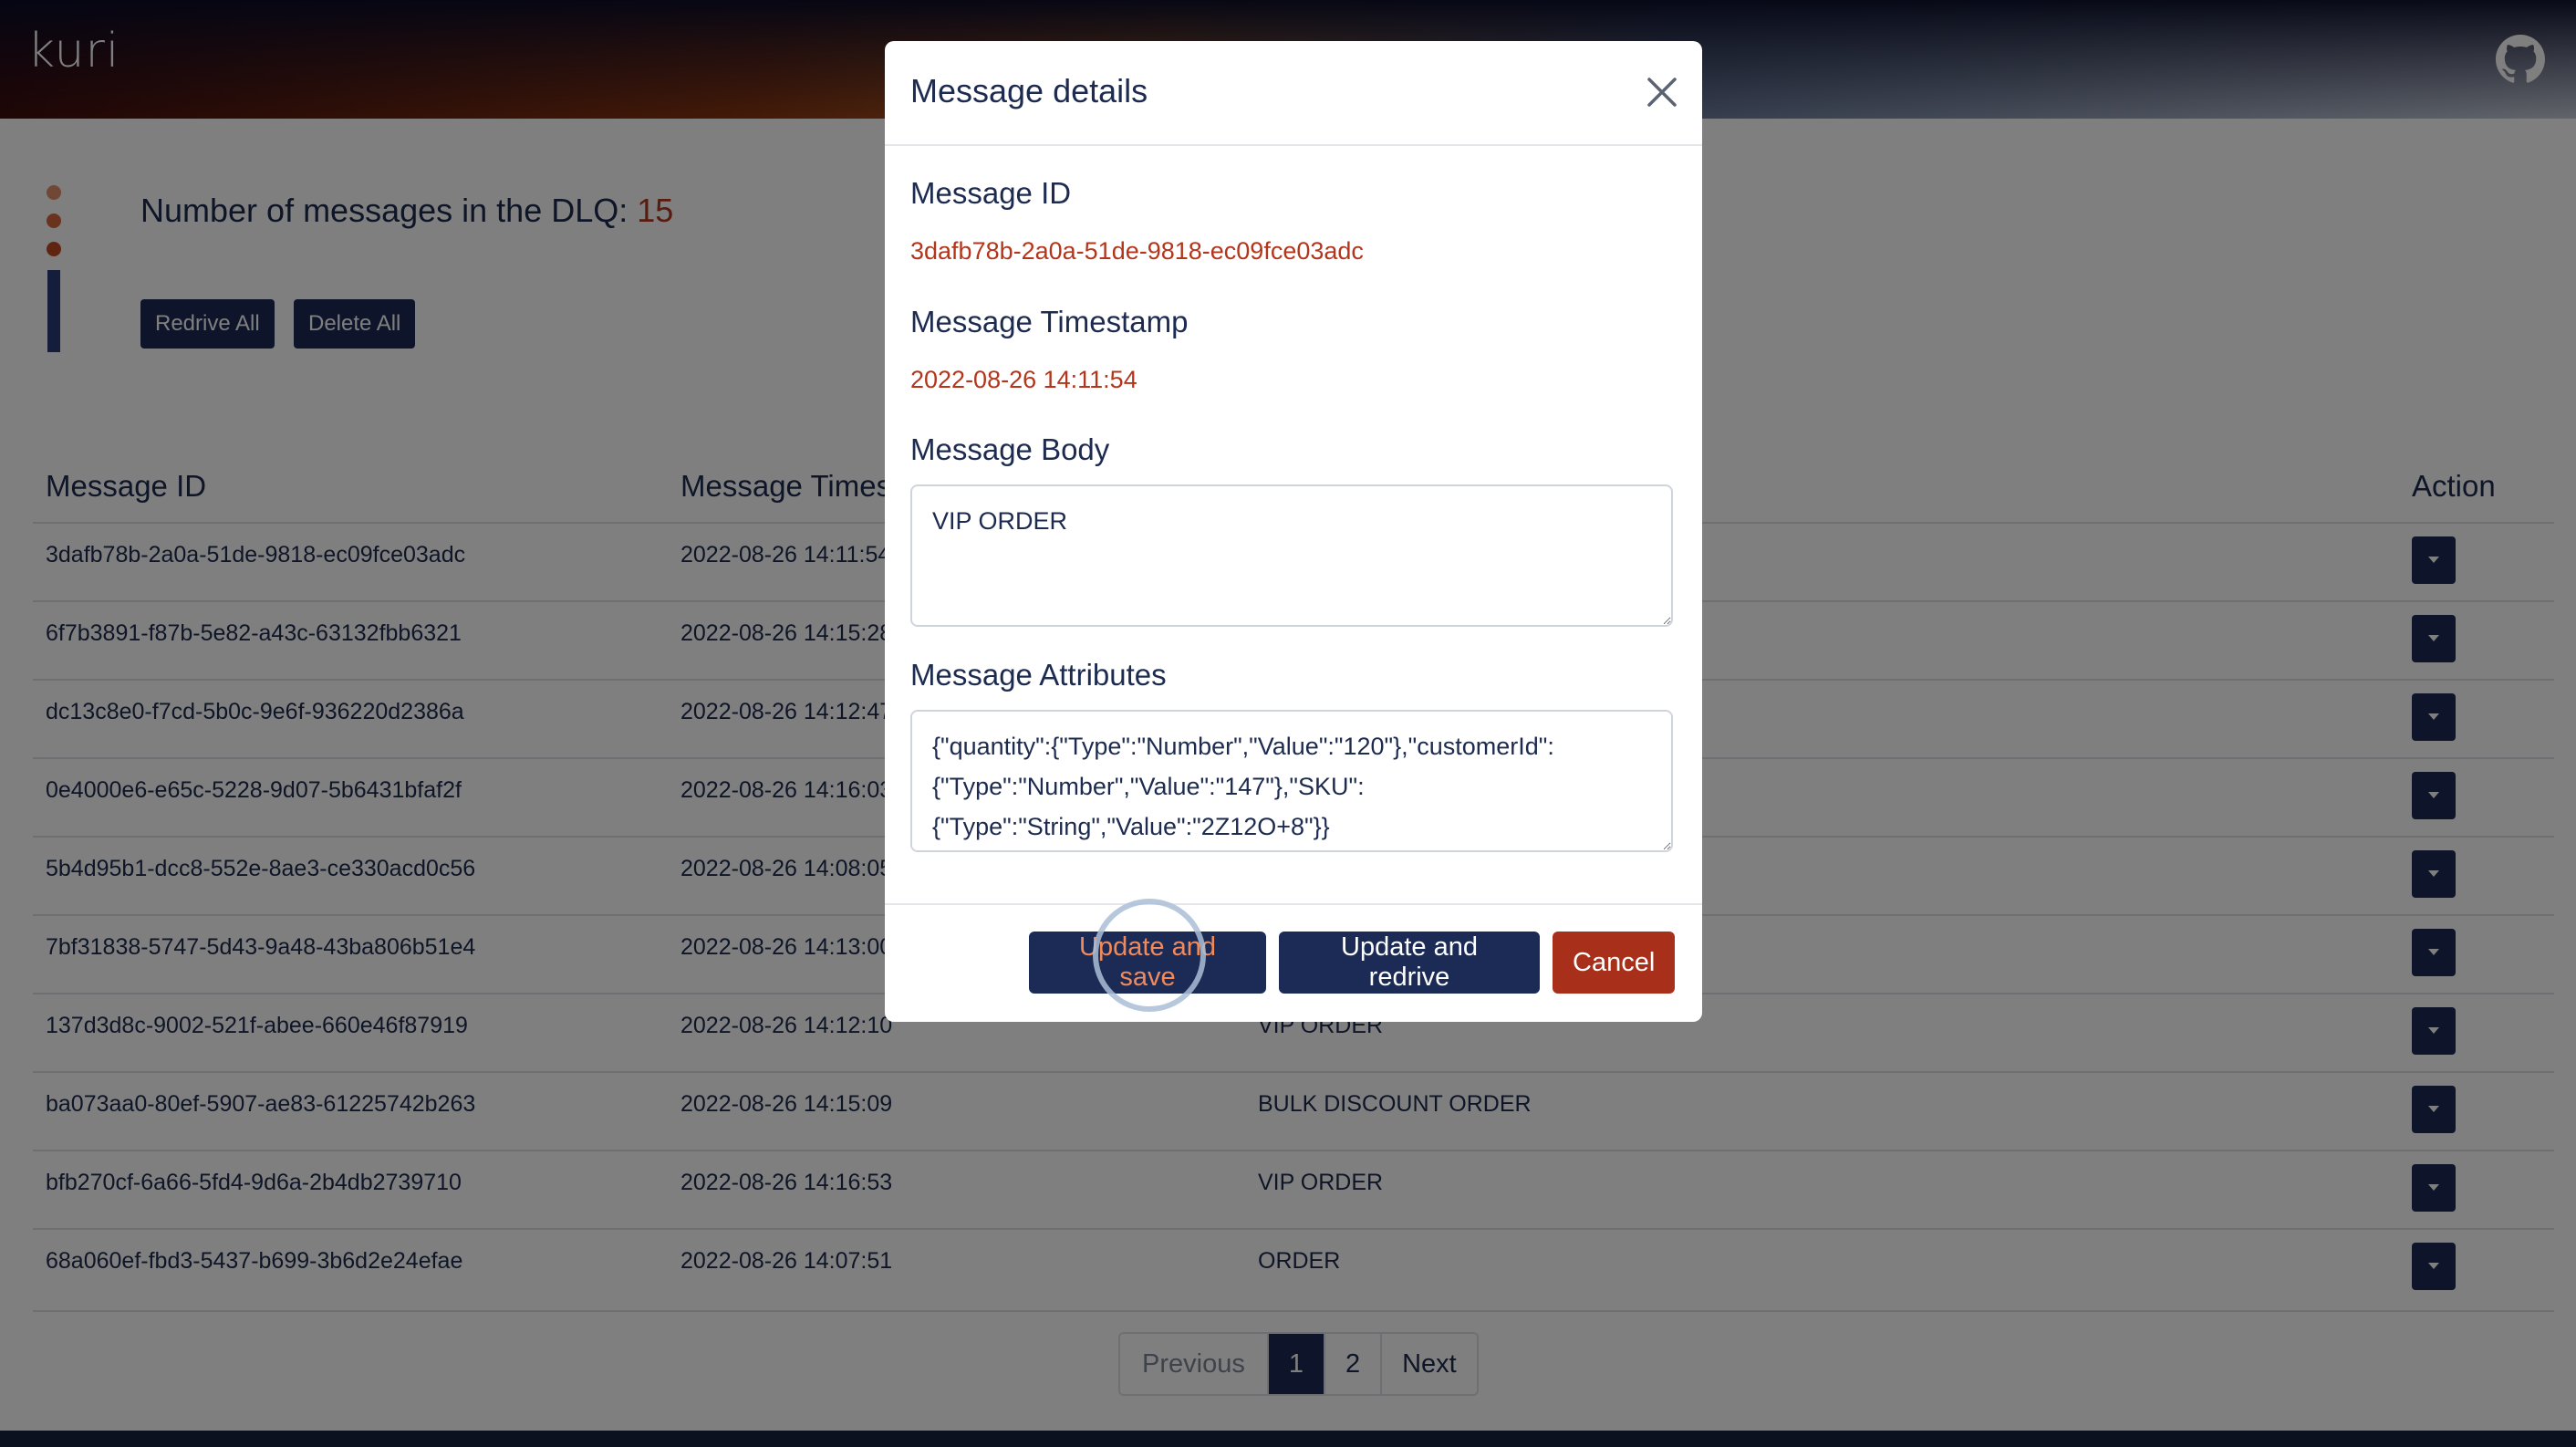  I want to click on close-icon, so click(1662, 92).